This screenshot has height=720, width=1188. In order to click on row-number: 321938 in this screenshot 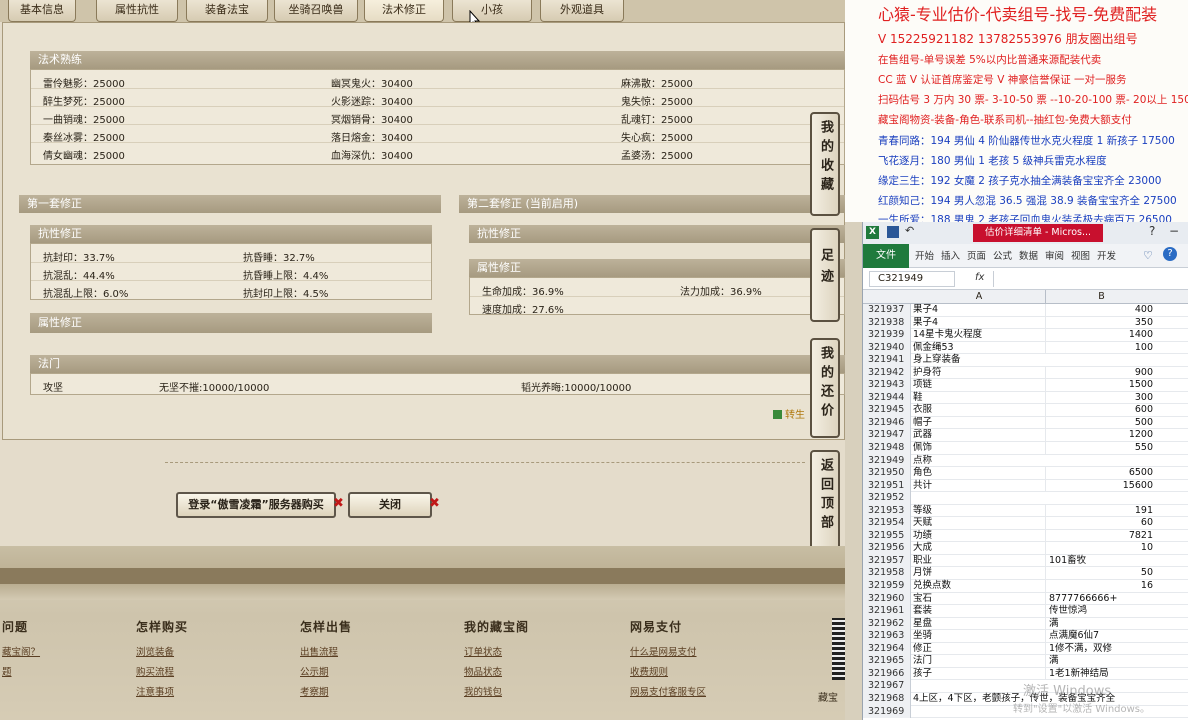, I will do `click(887, 323)`.